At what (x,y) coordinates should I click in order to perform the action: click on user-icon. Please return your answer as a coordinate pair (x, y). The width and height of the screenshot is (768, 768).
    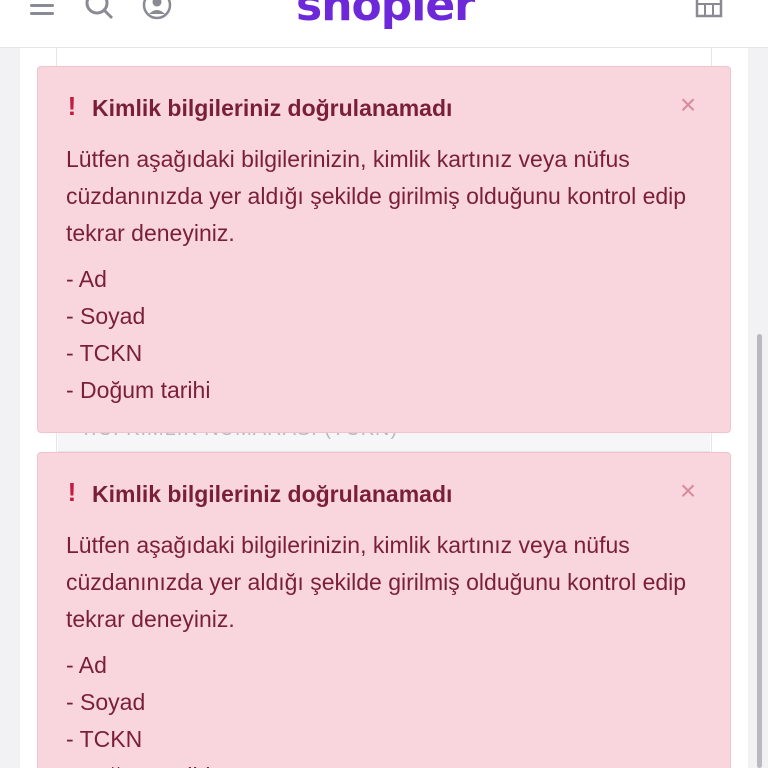
    Looking at the image, I should click on (157, 10).